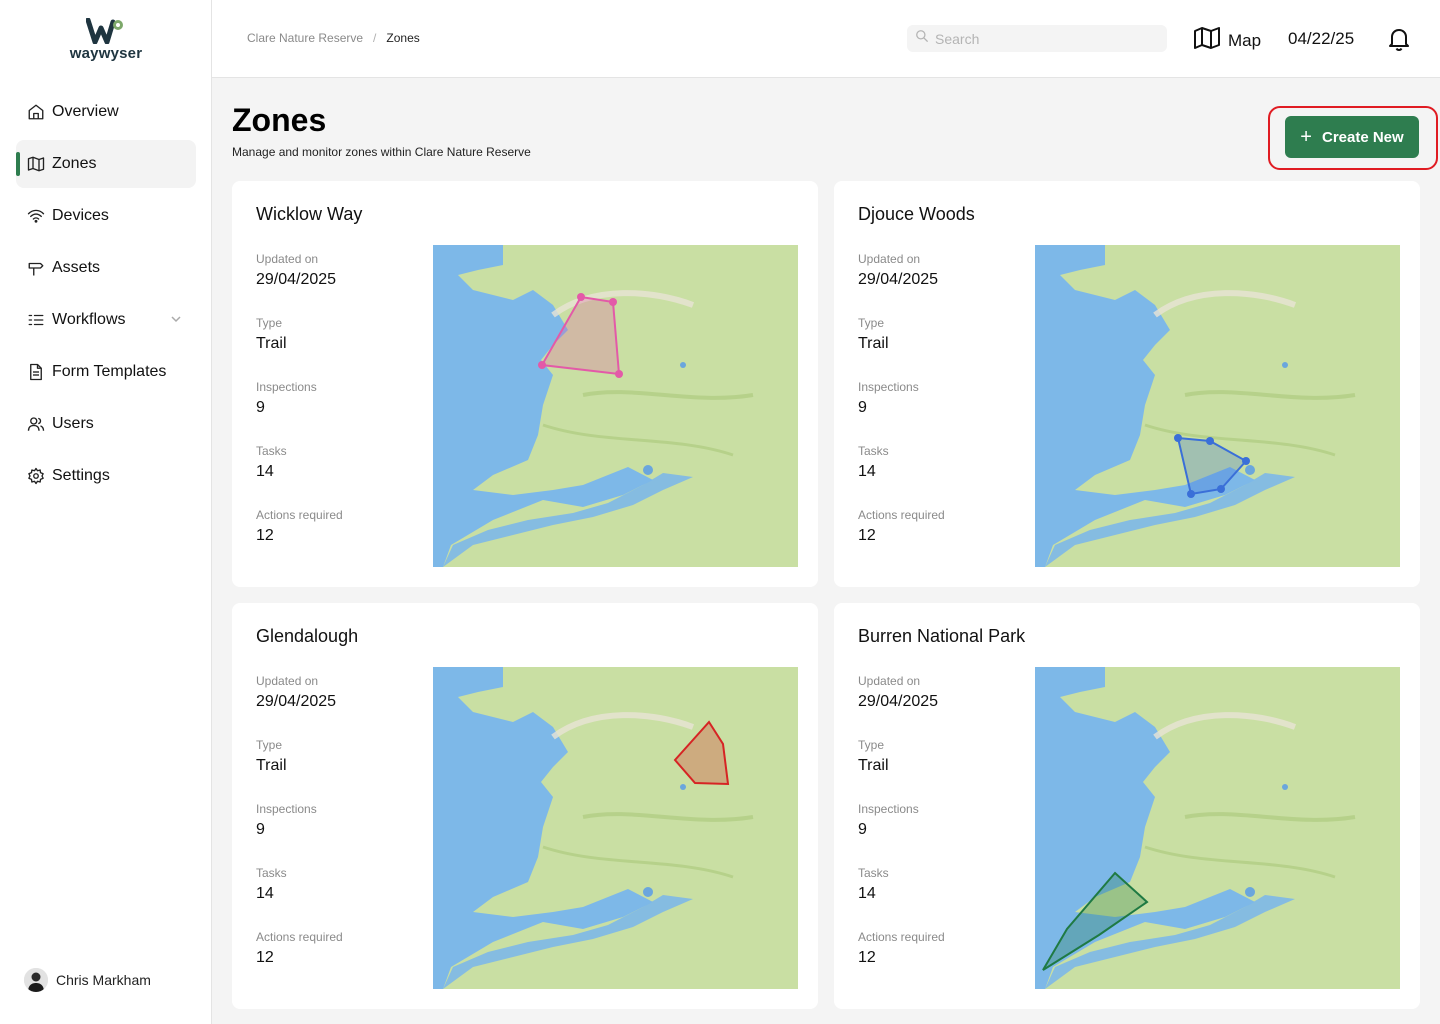 The width and height of the screenshot is (1440, 1024). Describe the element at coordinates (36, 268) in the screenshot. I see `signpost-icon` at that location.